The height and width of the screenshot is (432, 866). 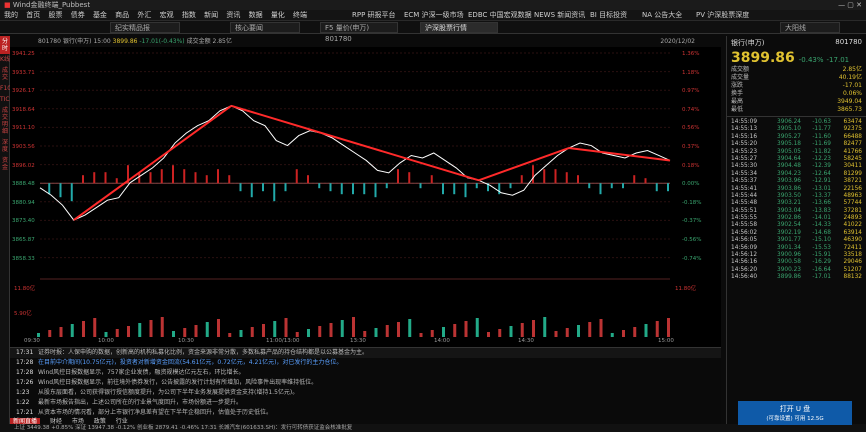 I want to click on news-time: 17:28, so click(x=25, y=372).